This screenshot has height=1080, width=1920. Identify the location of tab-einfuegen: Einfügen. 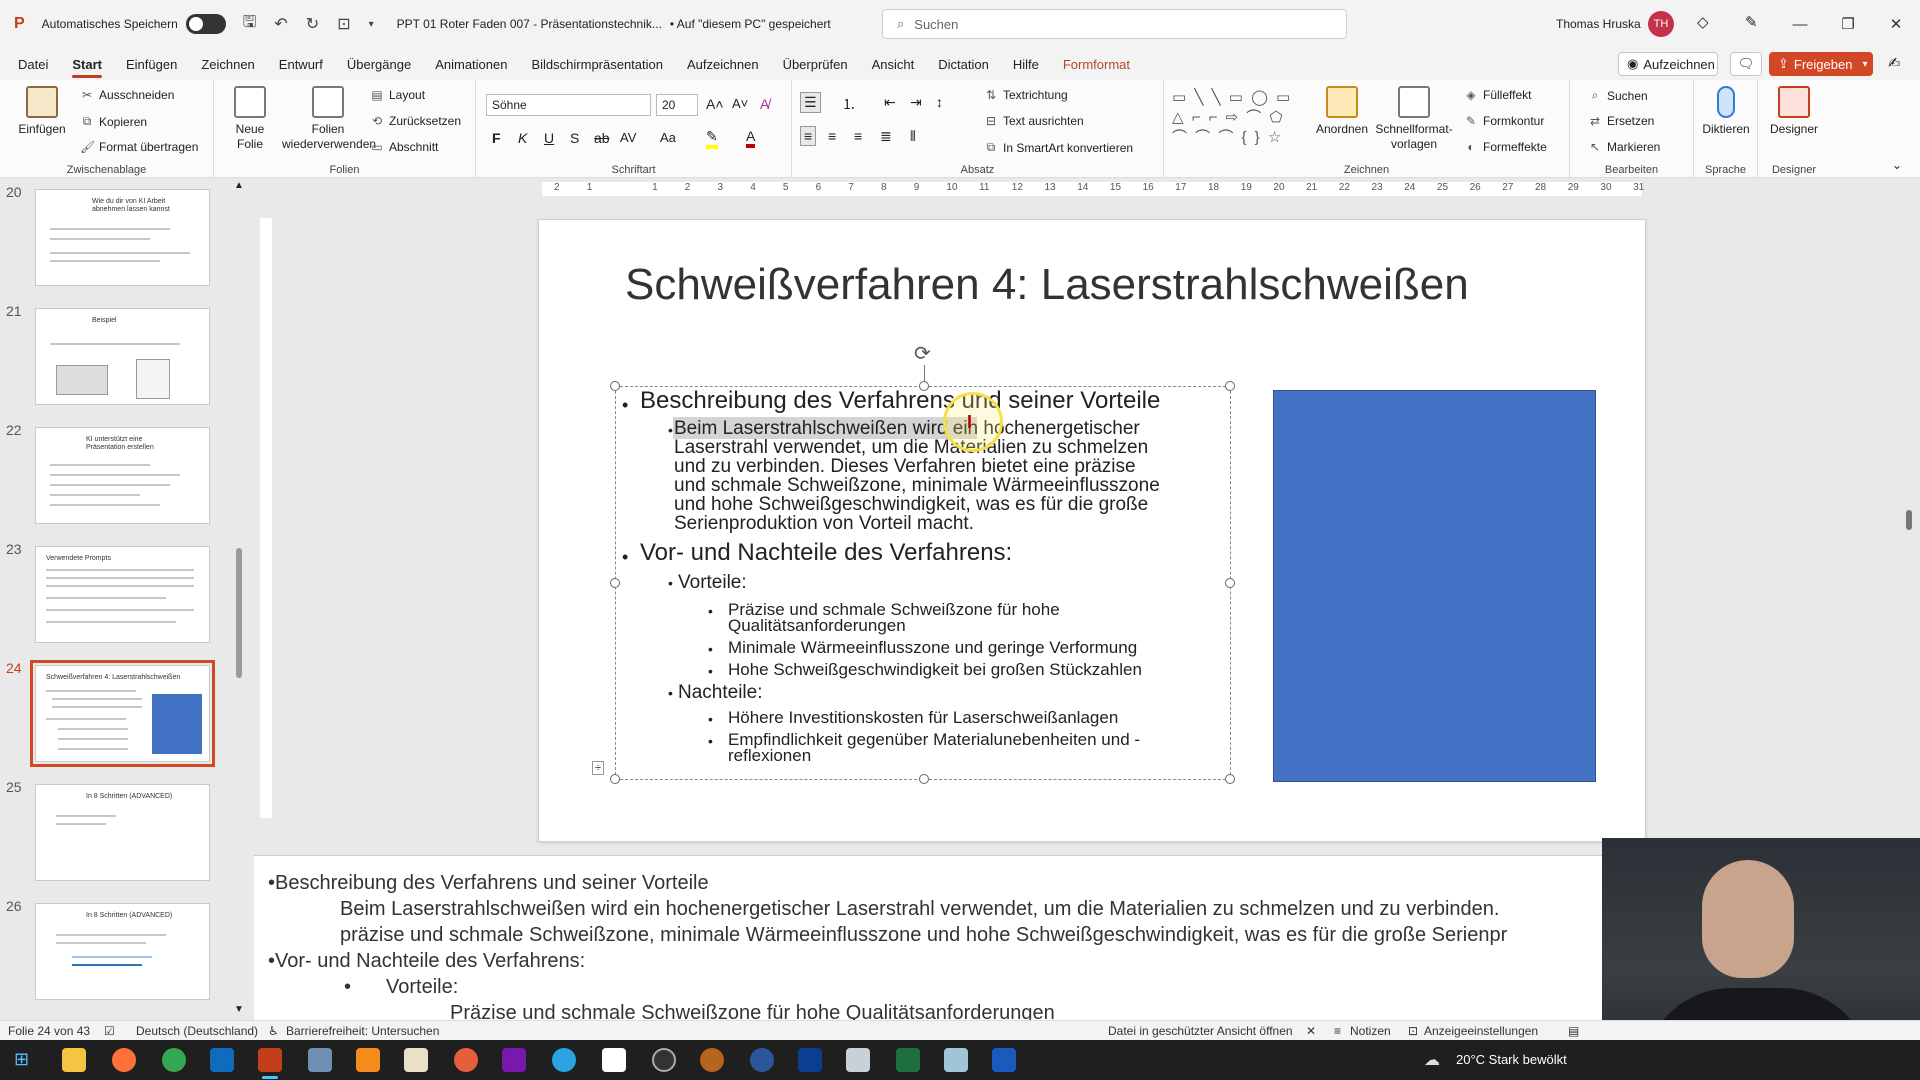
(151, 64).